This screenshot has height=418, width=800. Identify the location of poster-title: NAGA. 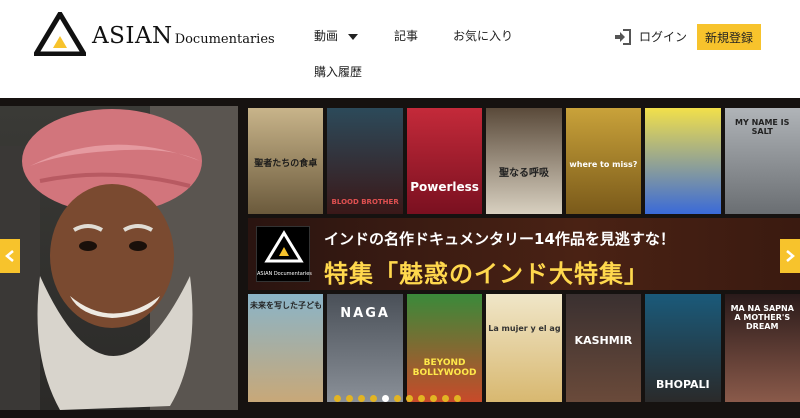
(365, 313).